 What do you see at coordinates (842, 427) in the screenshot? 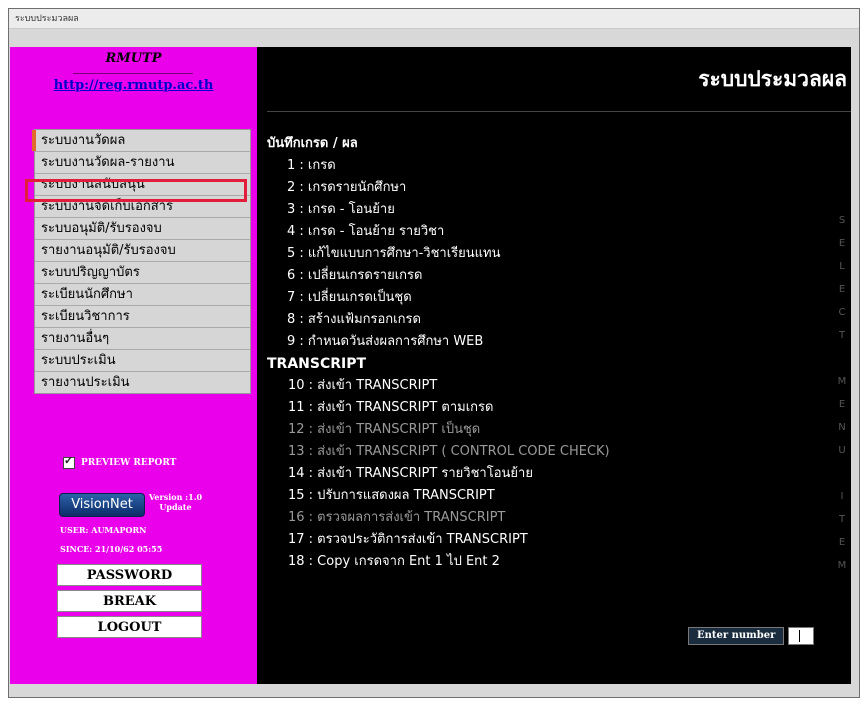
I see `vertical-letter: N` at bounding box center [842, 427].